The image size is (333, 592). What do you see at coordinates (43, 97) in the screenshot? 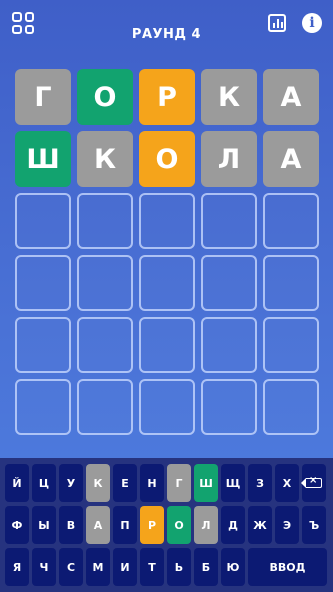
I see `board-tile: Г` at bounding box center [43, 97].